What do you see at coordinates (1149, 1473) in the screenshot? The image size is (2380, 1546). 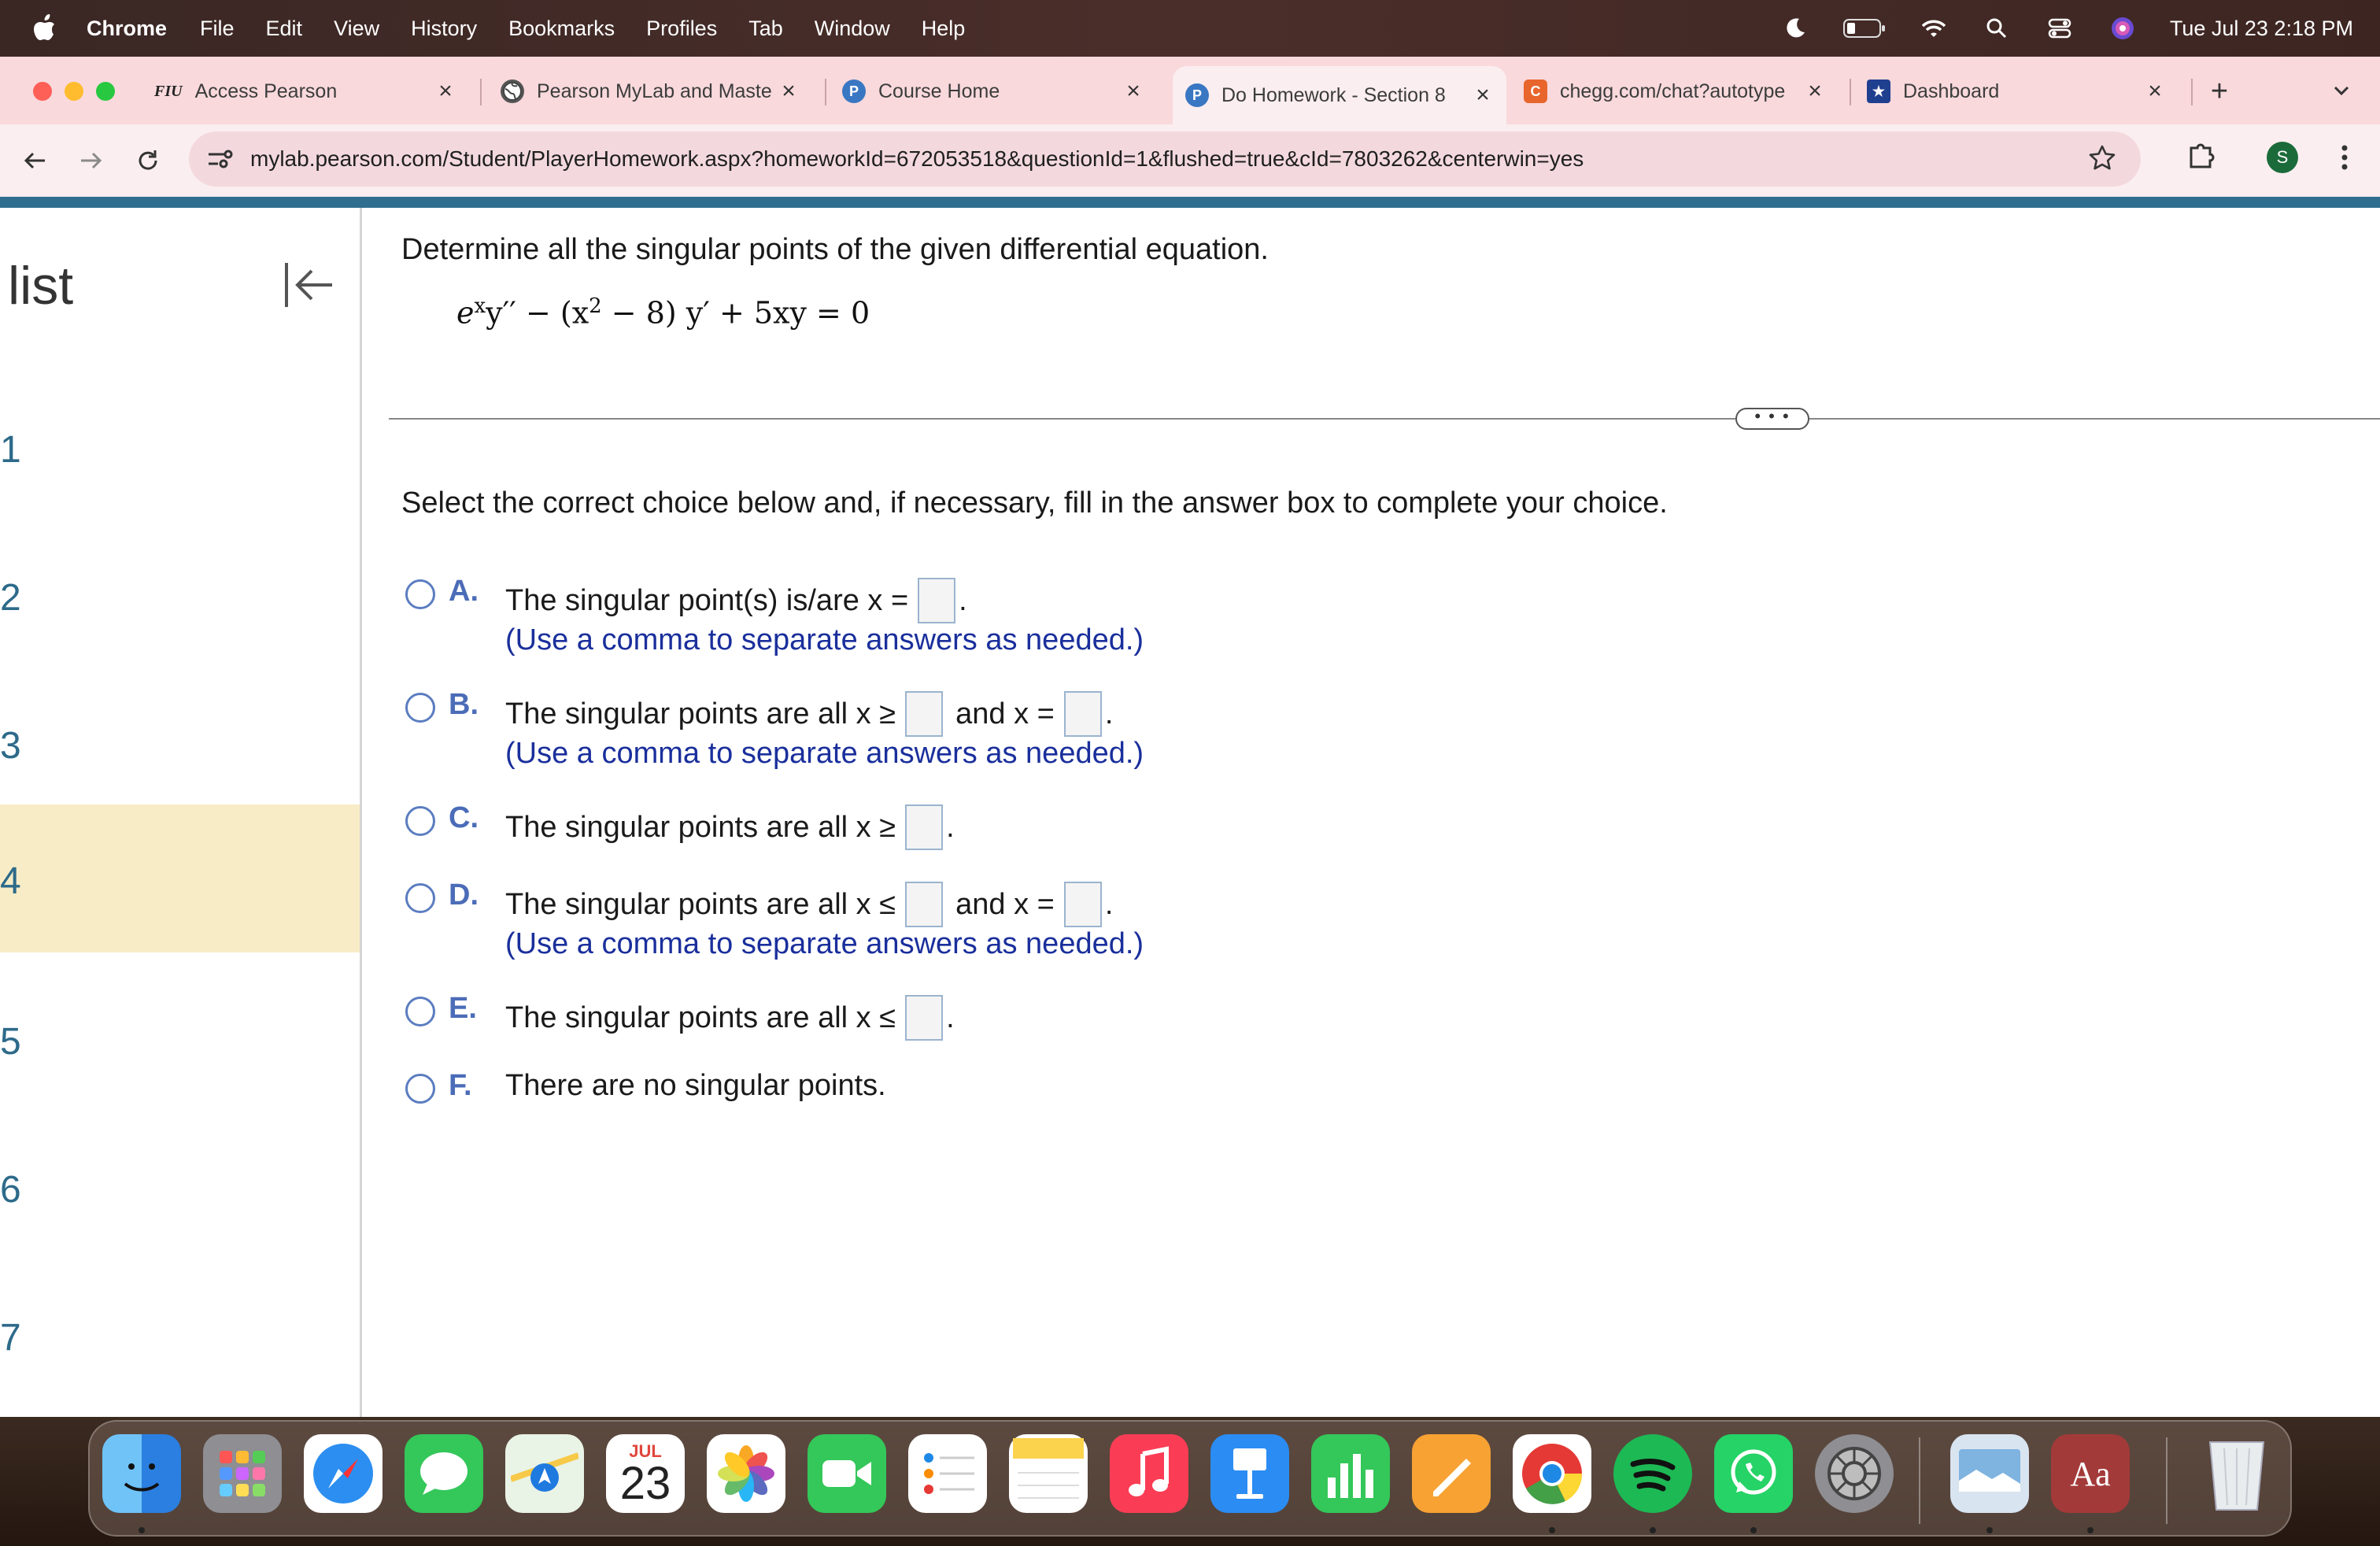 I see `music-note-icon` at bounding box center [1149, 1473].